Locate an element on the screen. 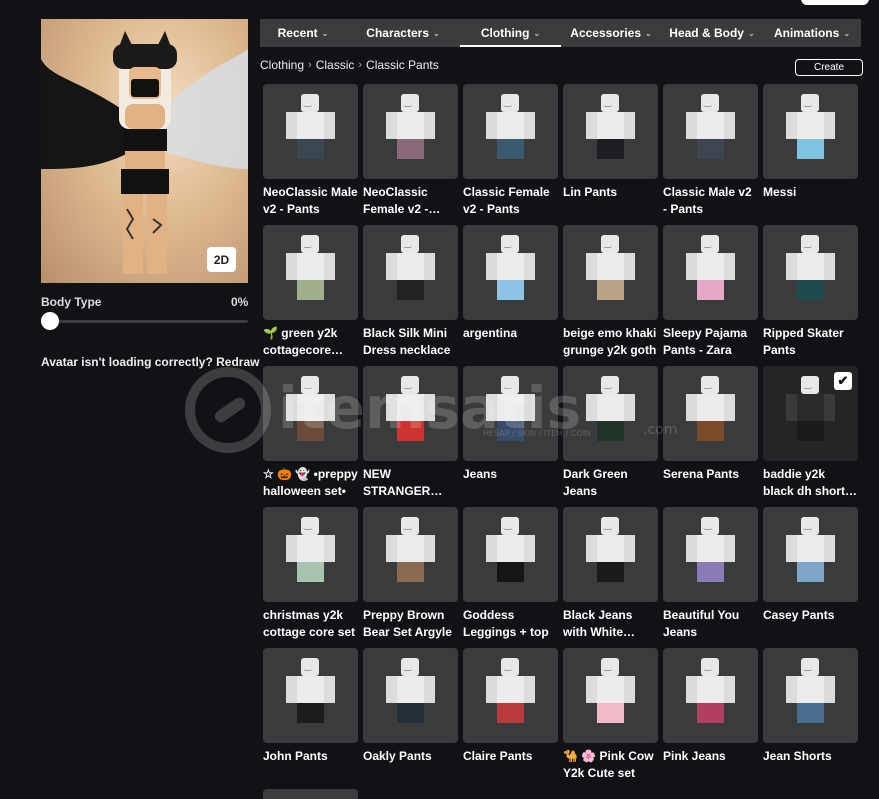  item-name: Sleepy Pajama Pants - Zara is located at coordinates (710, 342).